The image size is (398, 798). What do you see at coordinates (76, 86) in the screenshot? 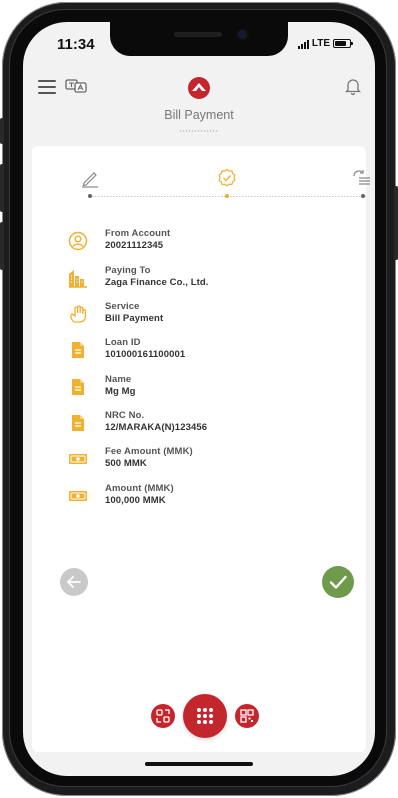
I see `language-icon` at bounding box center [76, 86].